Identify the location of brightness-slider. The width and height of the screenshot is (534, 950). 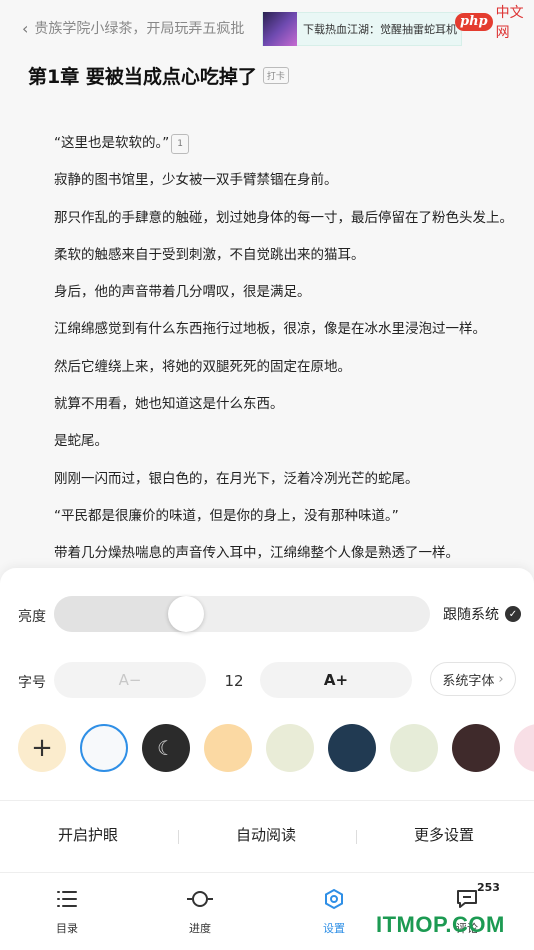
(242, 614).